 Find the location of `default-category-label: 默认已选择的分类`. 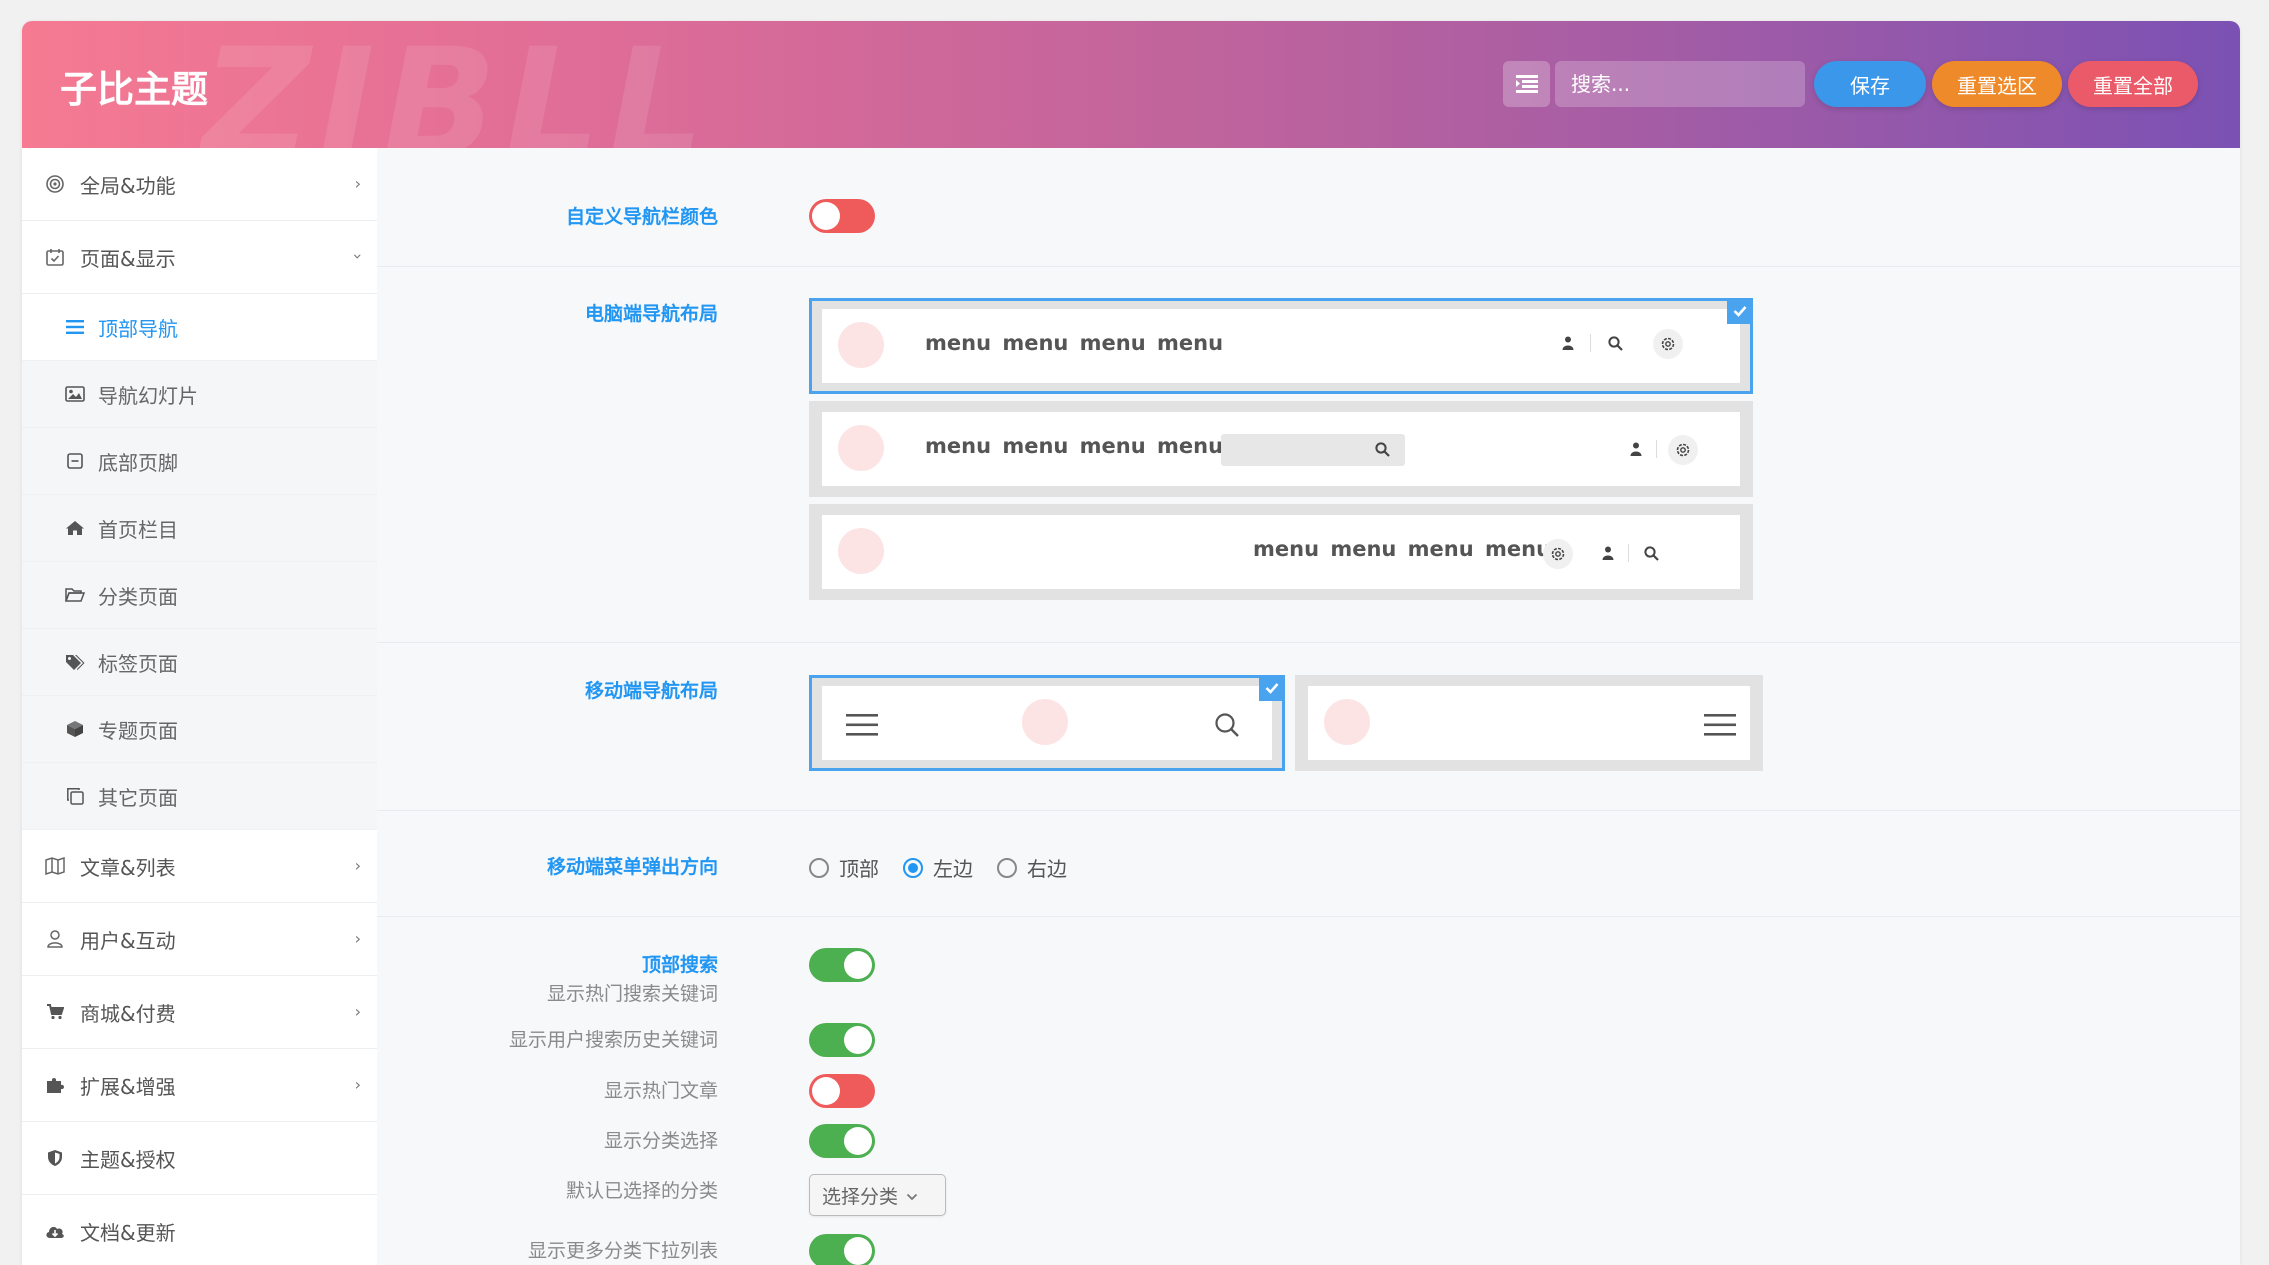

default-category-label: 默认已选择的分类 is located at coordinates (641, 1191).